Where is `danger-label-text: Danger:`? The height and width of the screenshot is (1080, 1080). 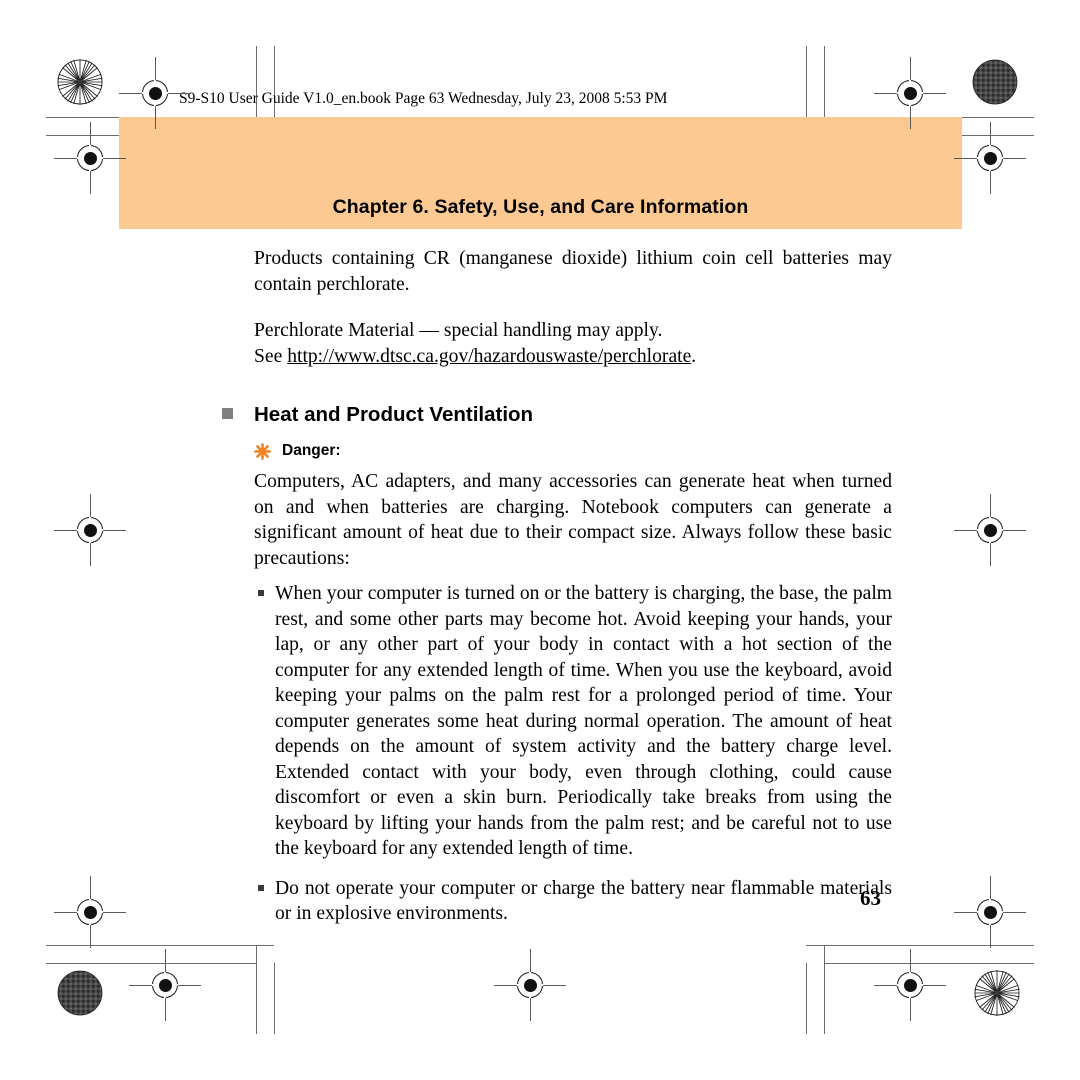
danger-label-text: Danger: is located at coordinates (311, 450).